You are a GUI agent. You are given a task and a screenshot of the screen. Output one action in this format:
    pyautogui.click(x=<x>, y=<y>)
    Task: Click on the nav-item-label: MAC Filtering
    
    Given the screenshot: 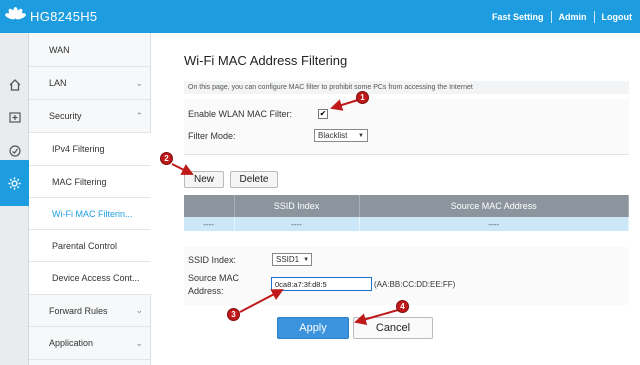 What is the action you would take?
    pyautogui.click(x=79, y=181)
    